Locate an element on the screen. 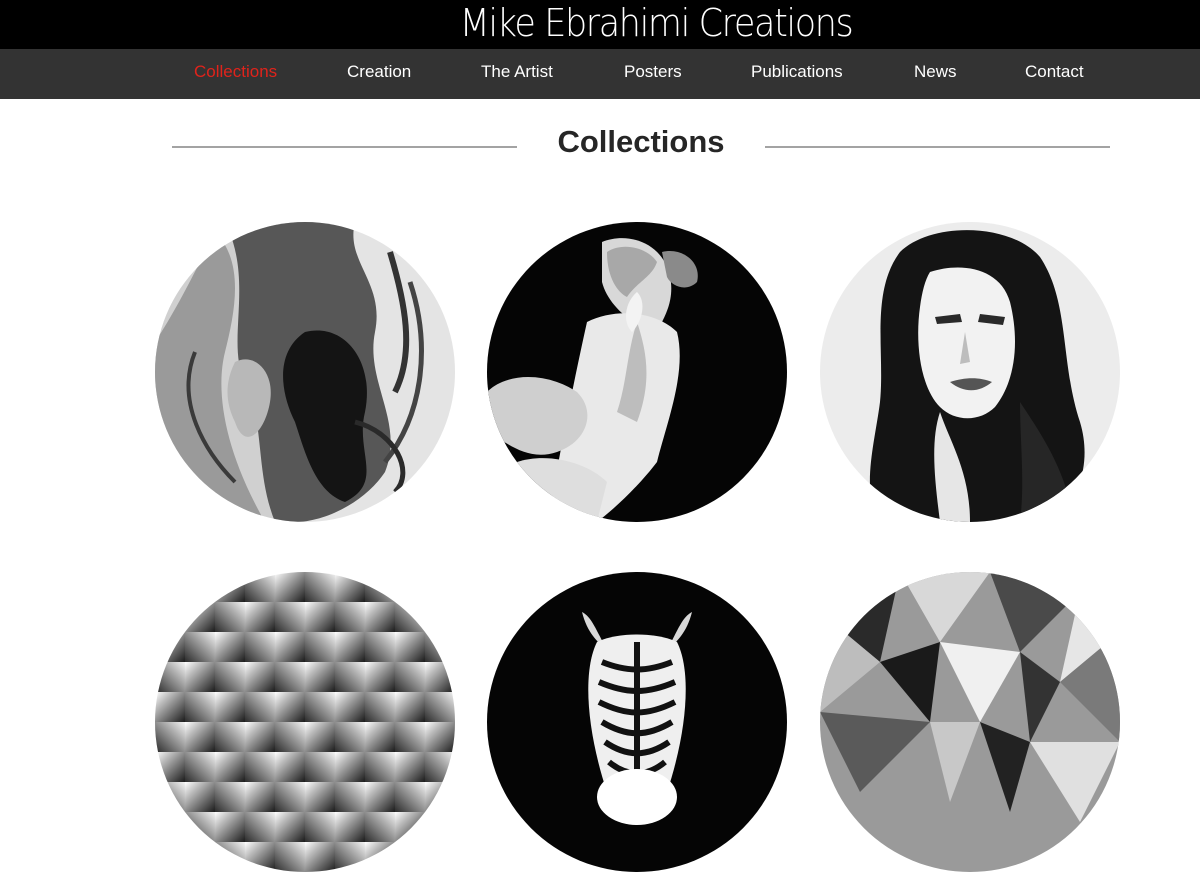 The height and width of the screenshot is (872, 1200). seated-woman-artwork is located at coordinates (637, 372).